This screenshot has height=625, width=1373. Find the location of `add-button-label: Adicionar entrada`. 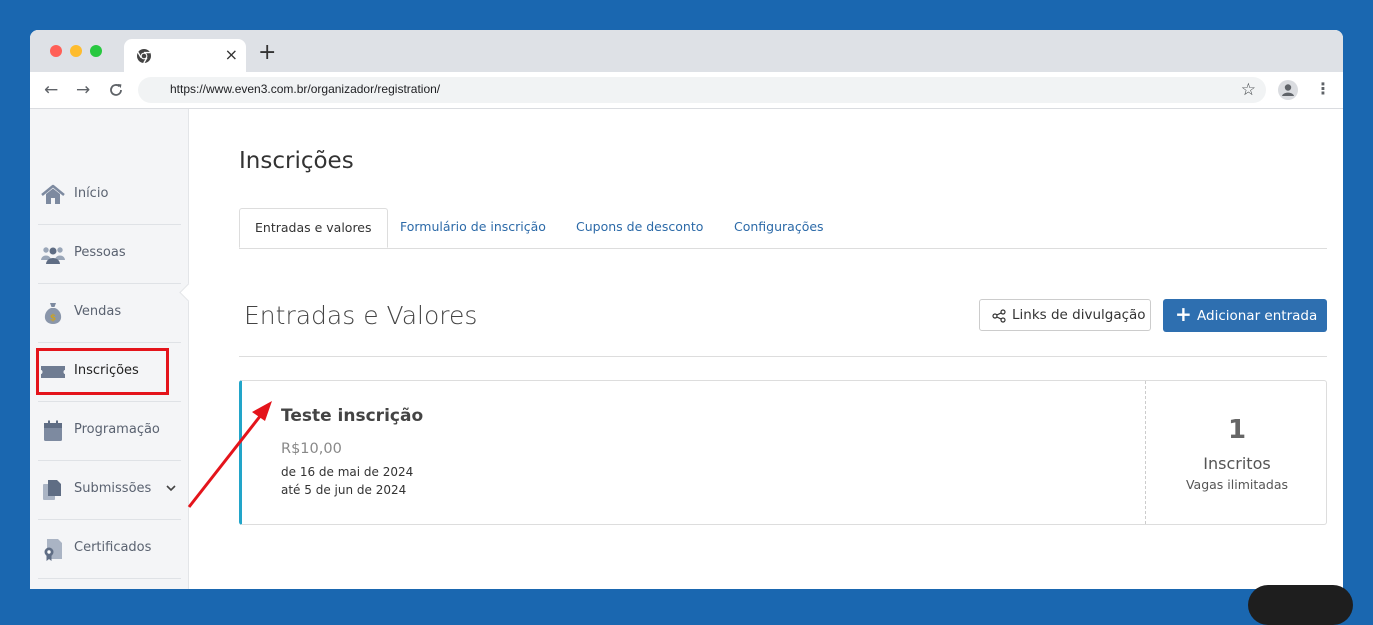

add-button-label: Adicionar entrada is located at coordinates (1257, 315).